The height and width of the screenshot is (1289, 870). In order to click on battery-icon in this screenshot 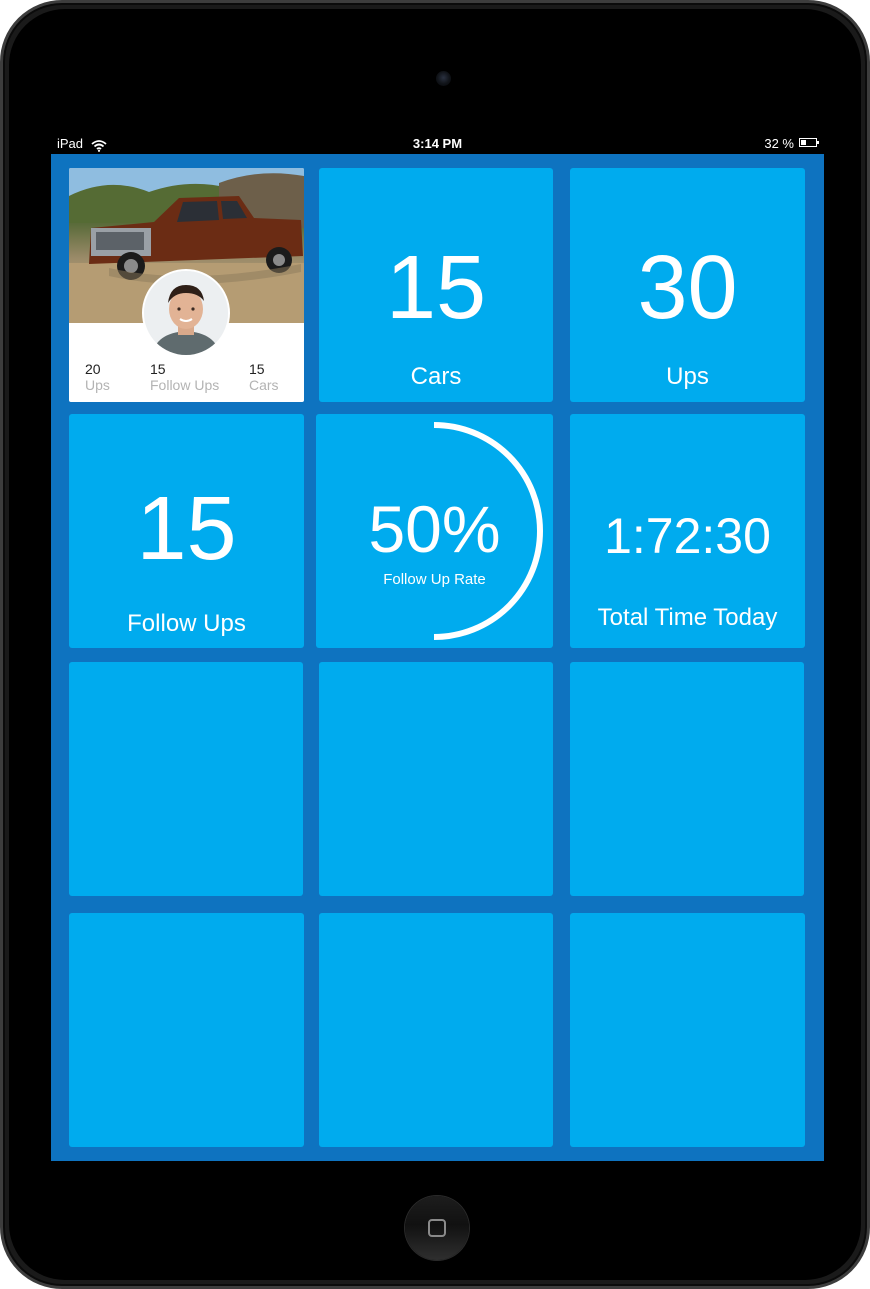, I will do `click(809, 142)`.